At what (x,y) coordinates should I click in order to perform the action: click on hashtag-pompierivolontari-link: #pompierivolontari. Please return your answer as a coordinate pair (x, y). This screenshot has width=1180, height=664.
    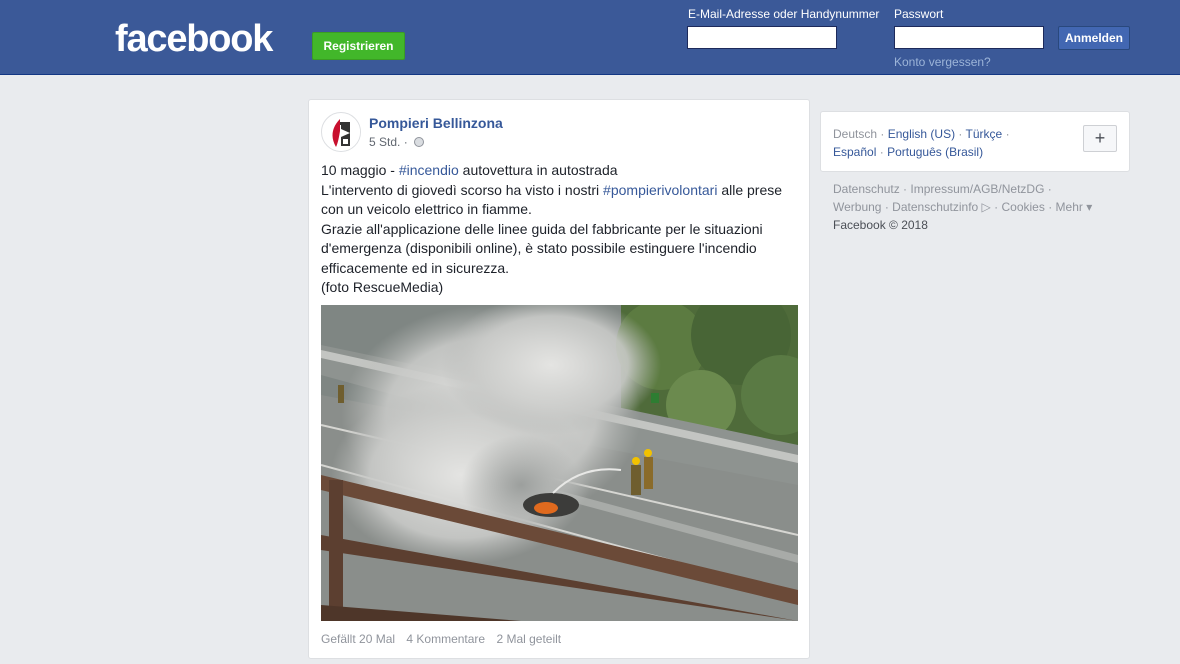
    Looking at the image, I should click on (660, 190).